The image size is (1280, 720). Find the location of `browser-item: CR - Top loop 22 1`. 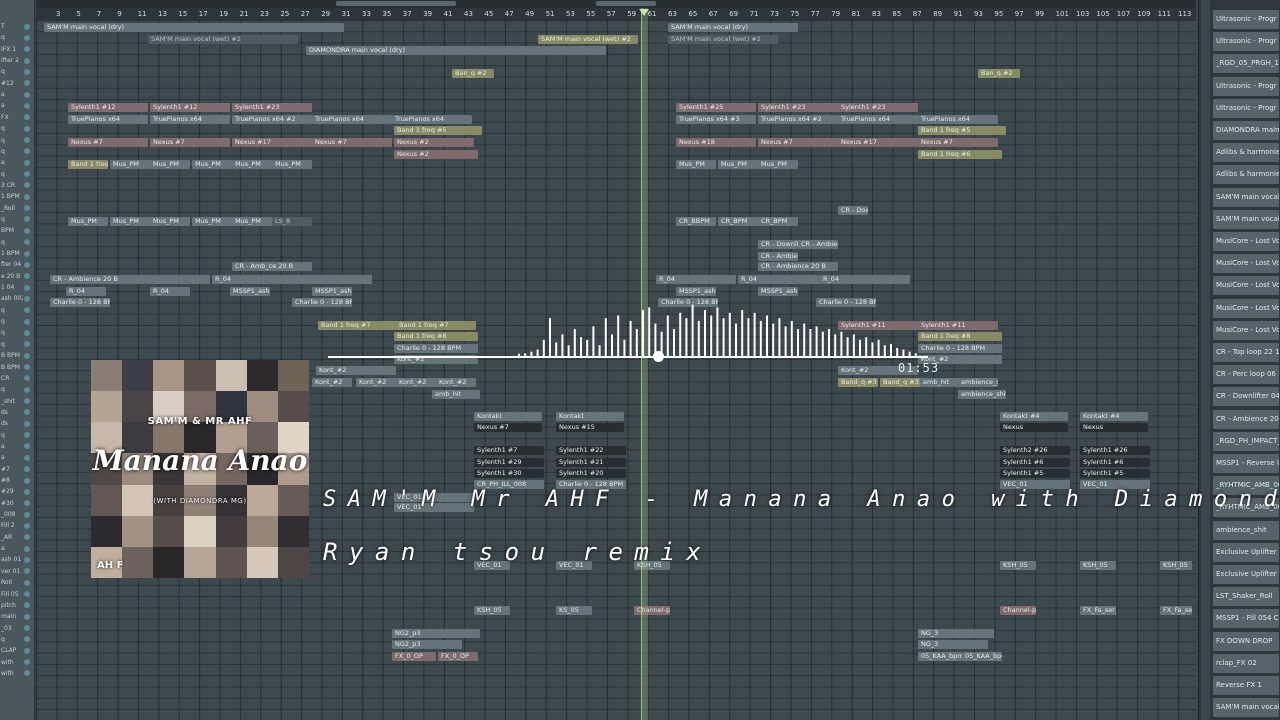

browser-item: CR - Top loop 22 1 is located at coordinates (1246, 352).